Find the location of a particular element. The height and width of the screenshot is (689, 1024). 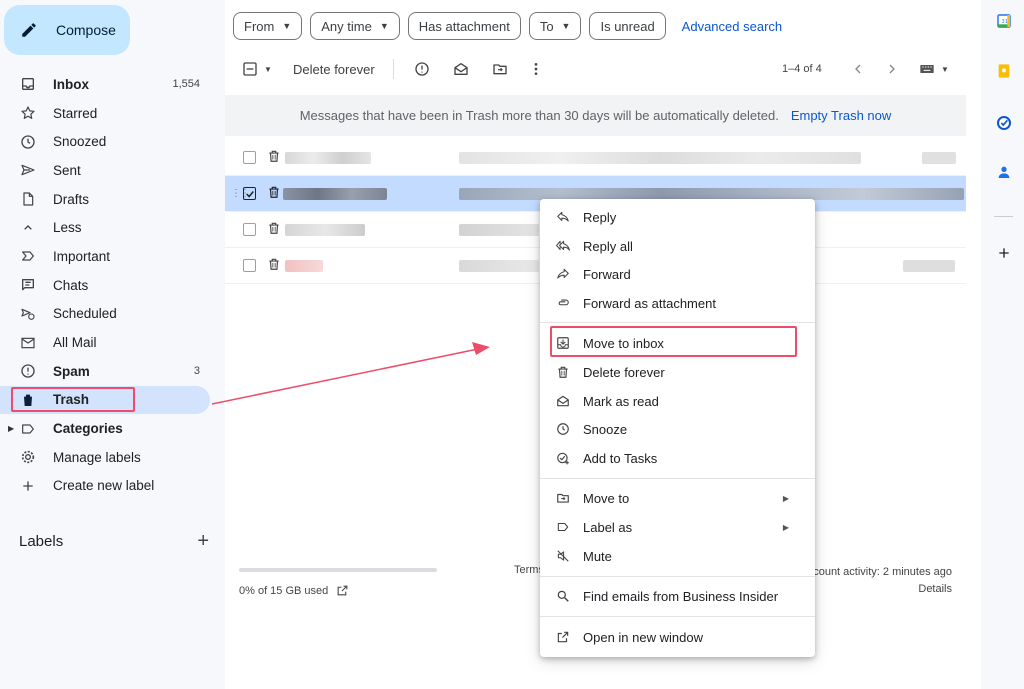

star-icon is located at coordinates (28, 113).